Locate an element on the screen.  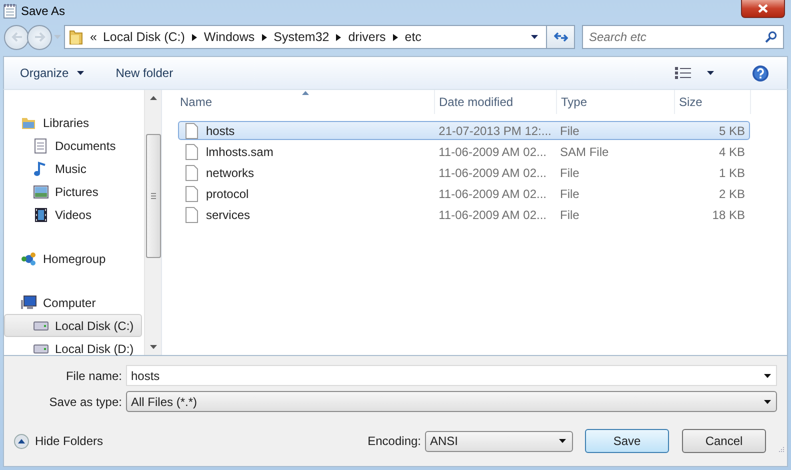
left-arrow-icon is located at coordinates (16, 37).